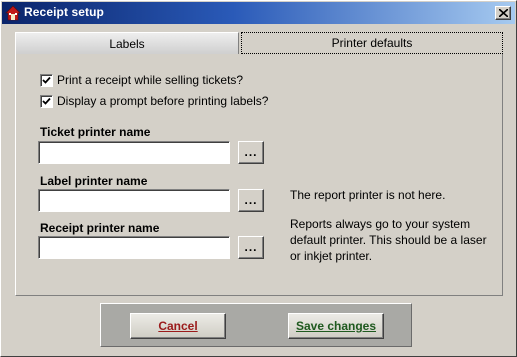 This screenshot has width=517, height=357. I want to click on receipt-printer-label: Receipt printer name, so click(100, 228).